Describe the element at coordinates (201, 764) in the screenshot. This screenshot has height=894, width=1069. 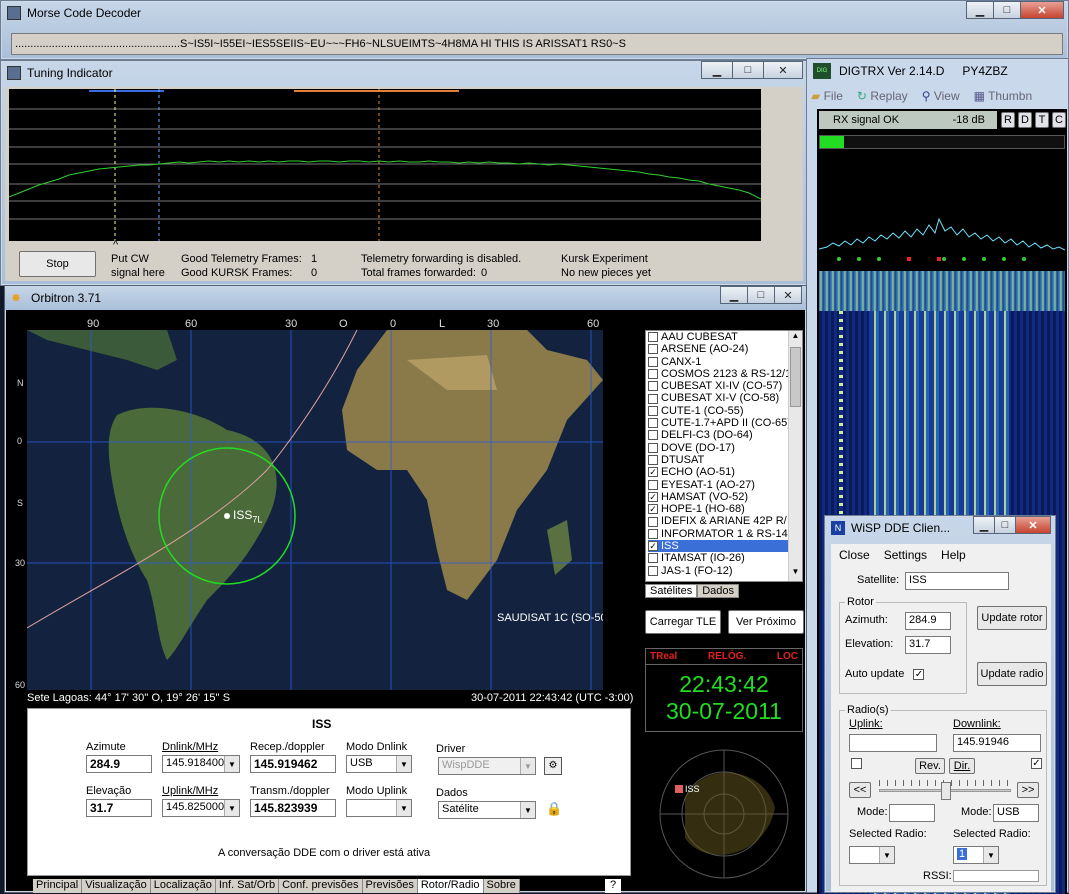
I see `downlink-combo: 145.918400 ▼` at that location.